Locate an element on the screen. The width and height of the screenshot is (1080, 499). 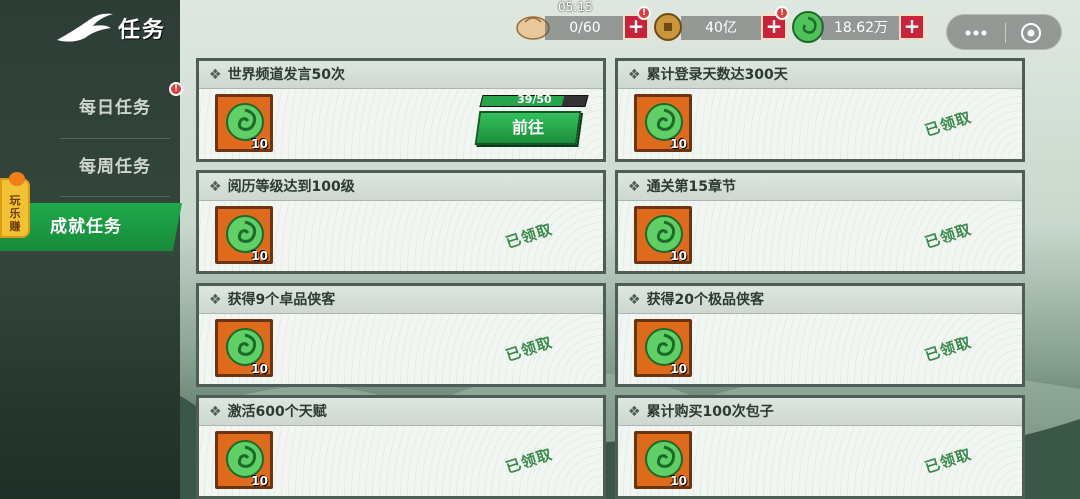
coin-icon is located at coordinates (668, 27).